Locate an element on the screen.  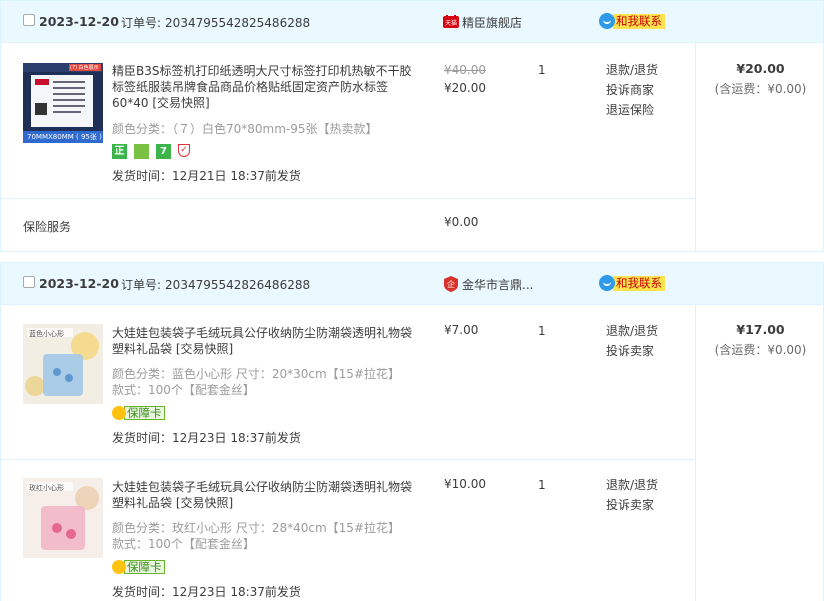
product-thumbnail: 蓝色小心形 is located at coordinates (63, 364).